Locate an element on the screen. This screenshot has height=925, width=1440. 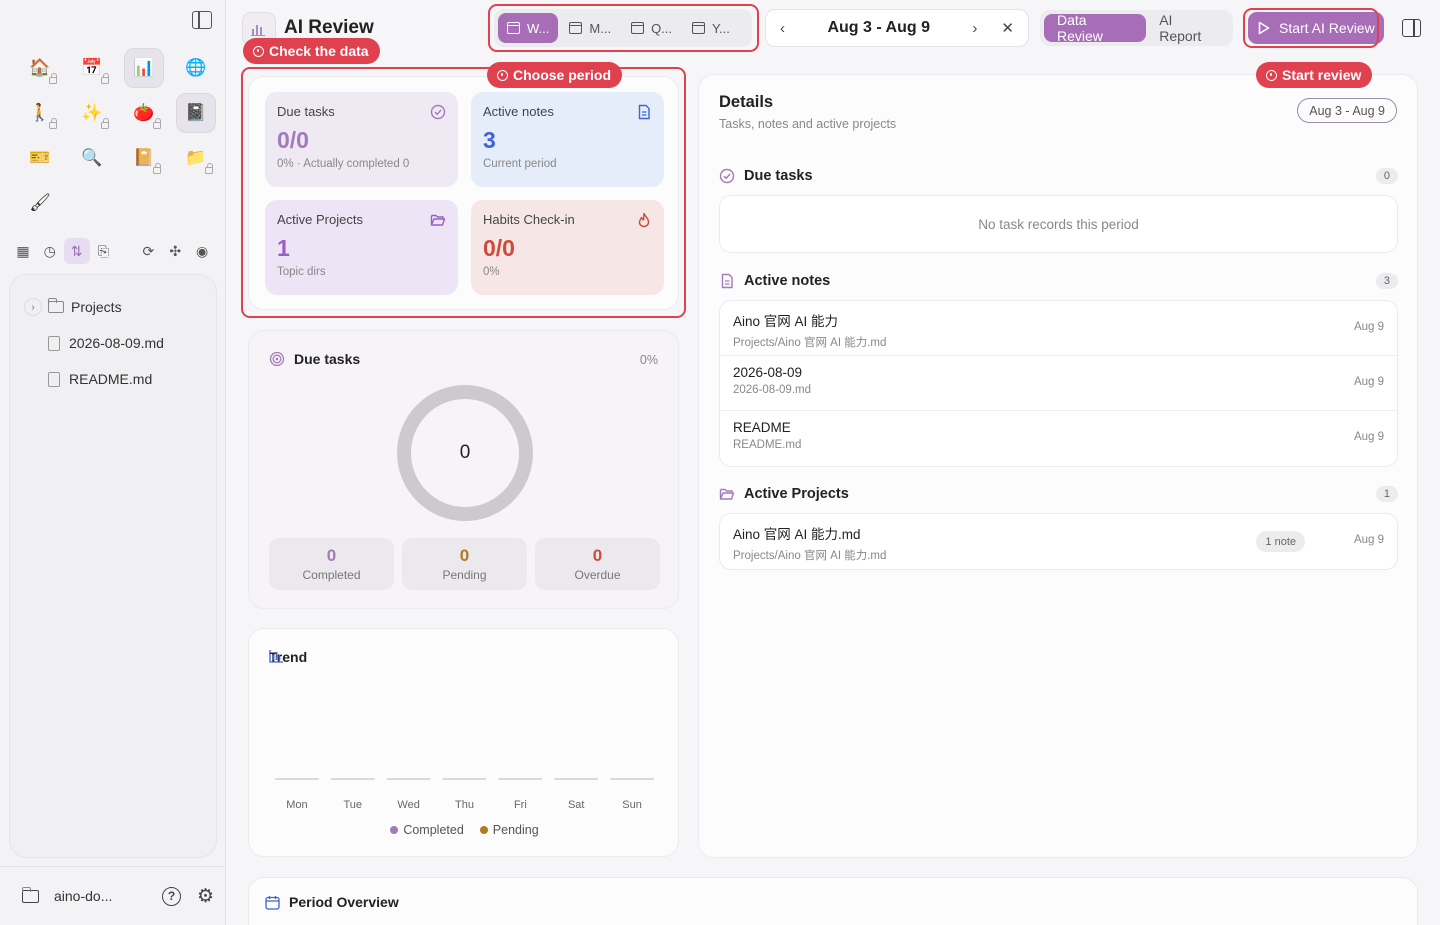
section-count: 0 is located at coordinates (1386, 176).